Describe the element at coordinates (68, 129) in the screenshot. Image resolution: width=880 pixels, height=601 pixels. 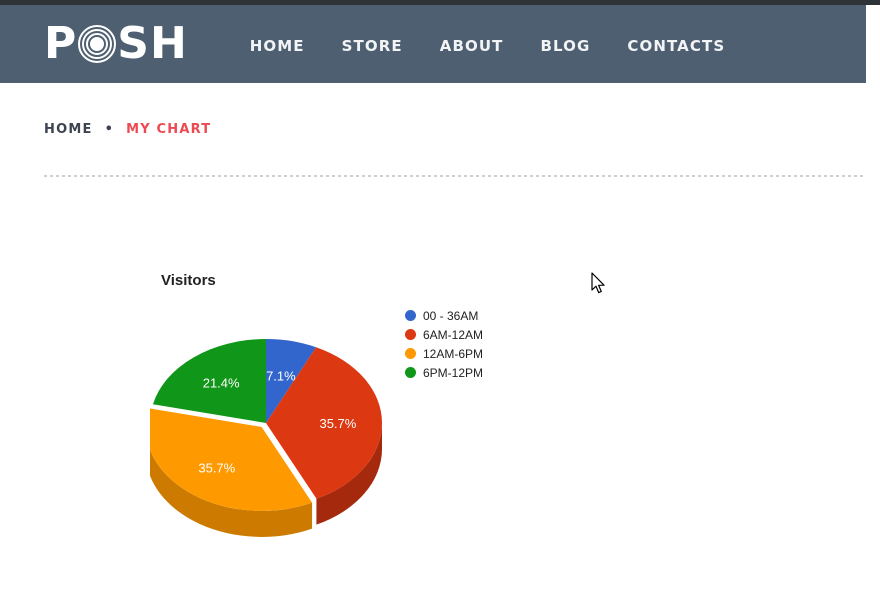
I see `breadcrumb-item-home: HOME` at that location.